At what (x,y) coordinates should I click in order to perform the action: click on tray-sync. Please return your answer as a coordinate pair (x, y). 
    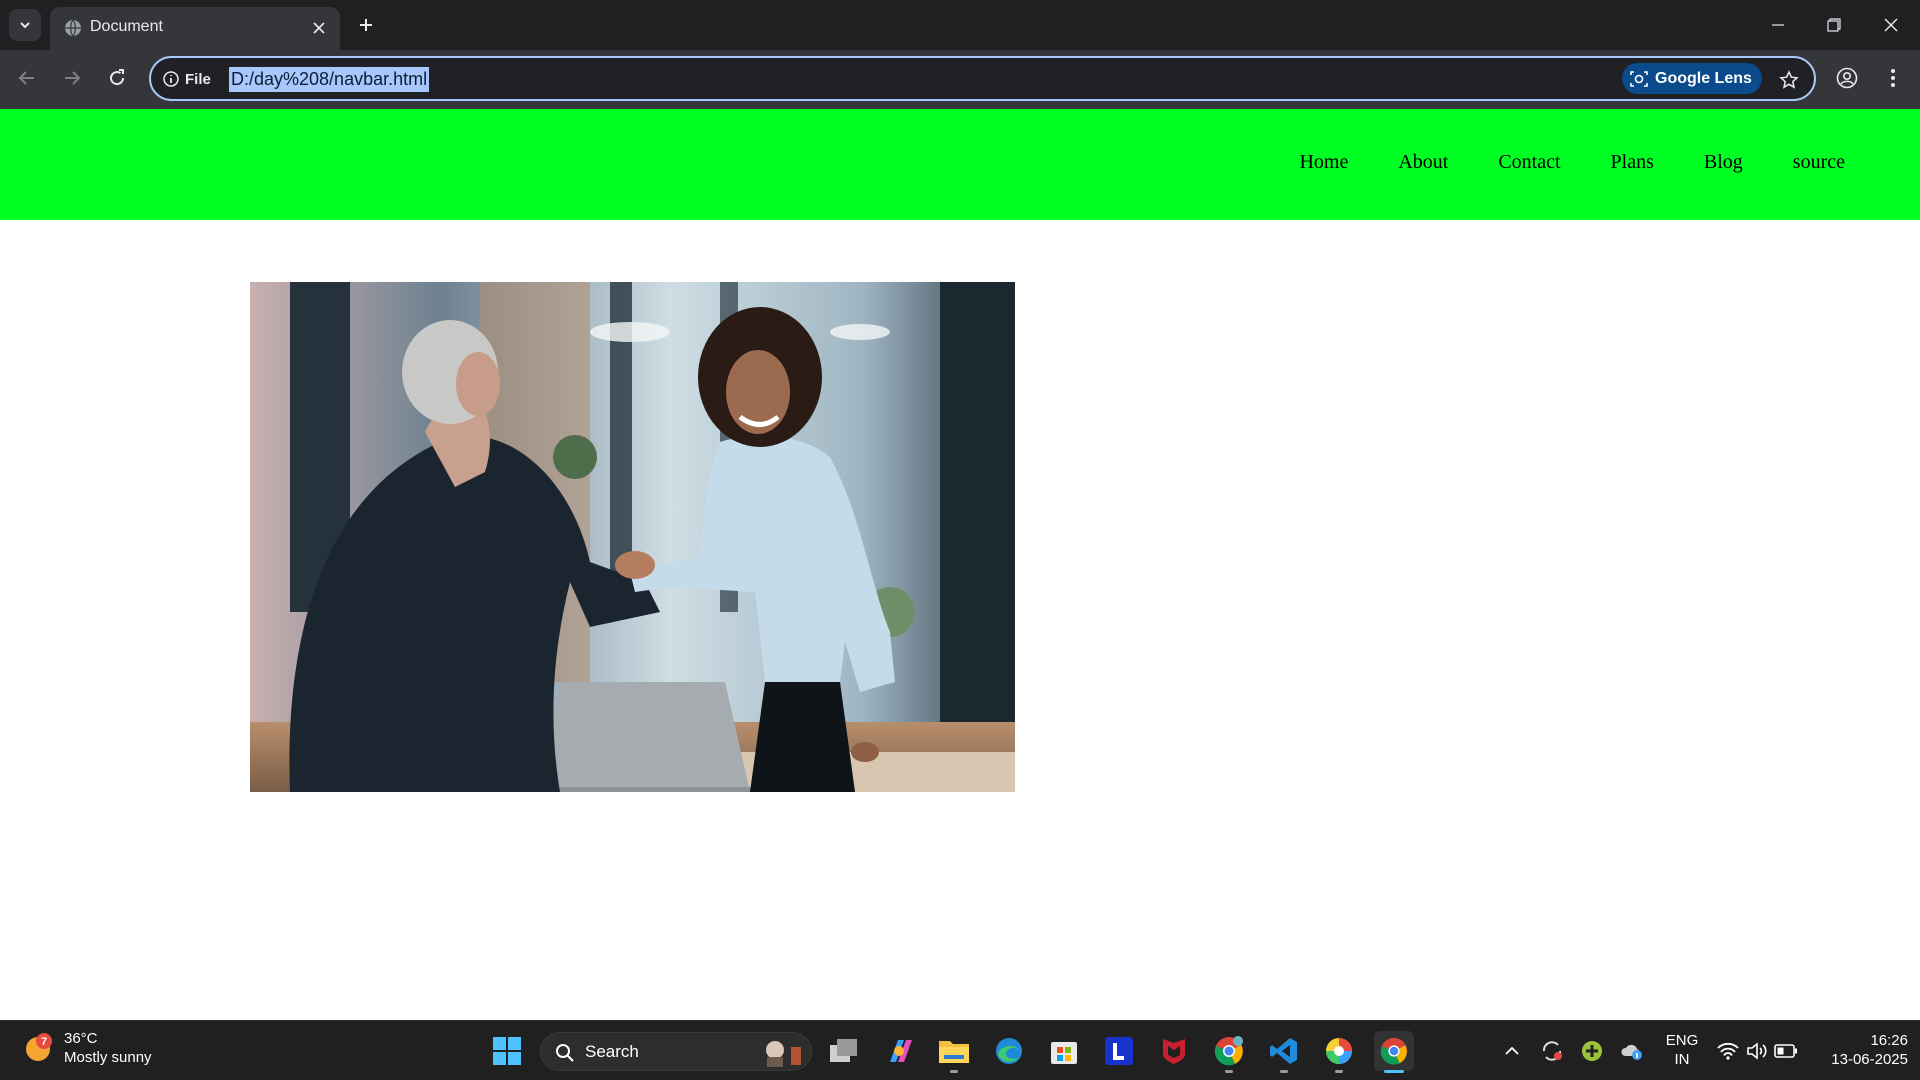
    Looking at the image, I should click on (1552, 1051).